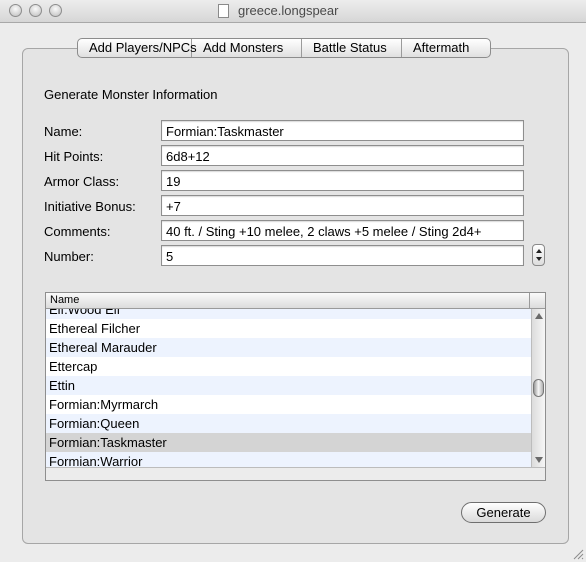 This screenshot has height=562, width=586. I want to click on table-header: Name, so click(295, 301).